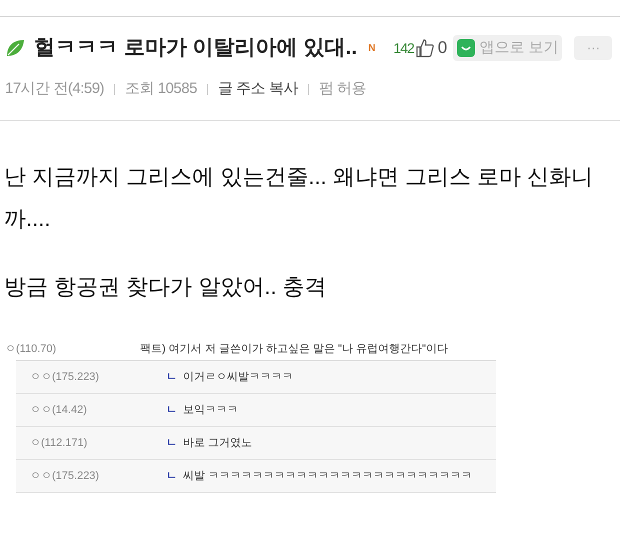 Image resolution: width=640 pixels, height=533 pixels. I want to click on reply-text: 바로 그거였노, so click(217, 443).